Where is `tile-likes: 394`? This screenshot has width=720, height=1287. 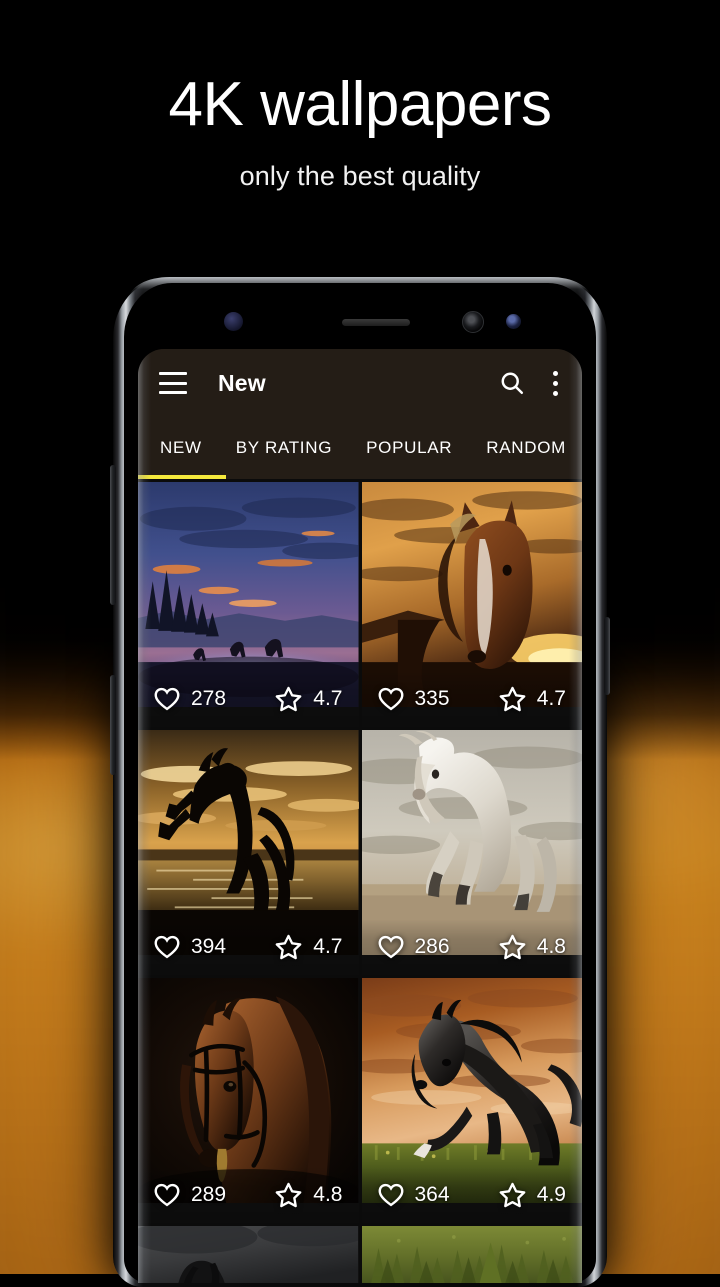 tile-likes: 394 is located at coordinates (190, 947).